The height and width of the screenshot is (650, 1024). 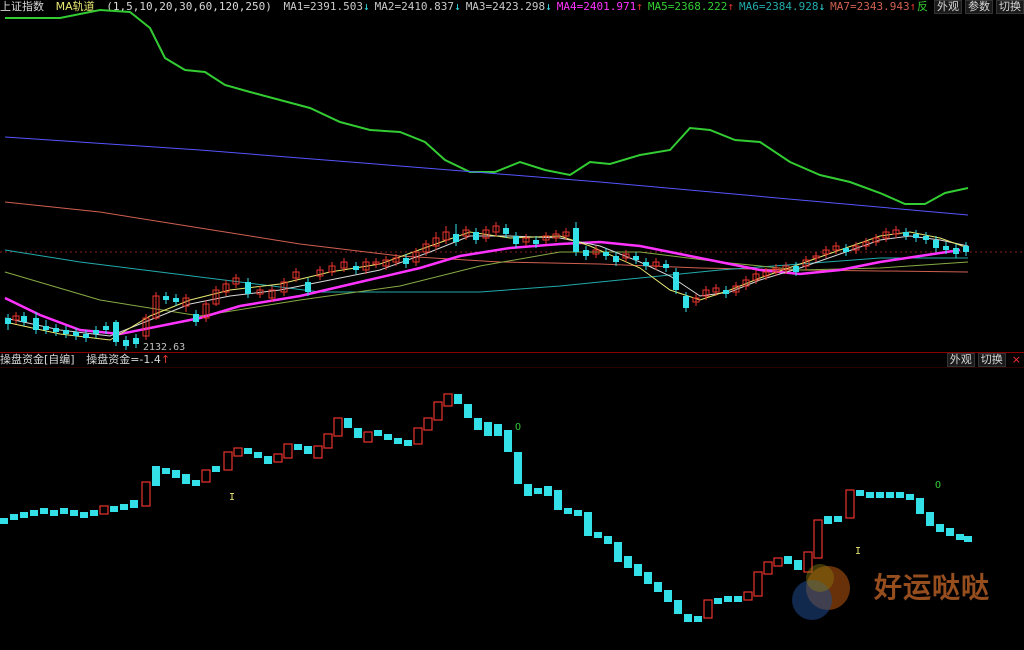 I want to click on signal-marker: I, so click(x=232, y=497).